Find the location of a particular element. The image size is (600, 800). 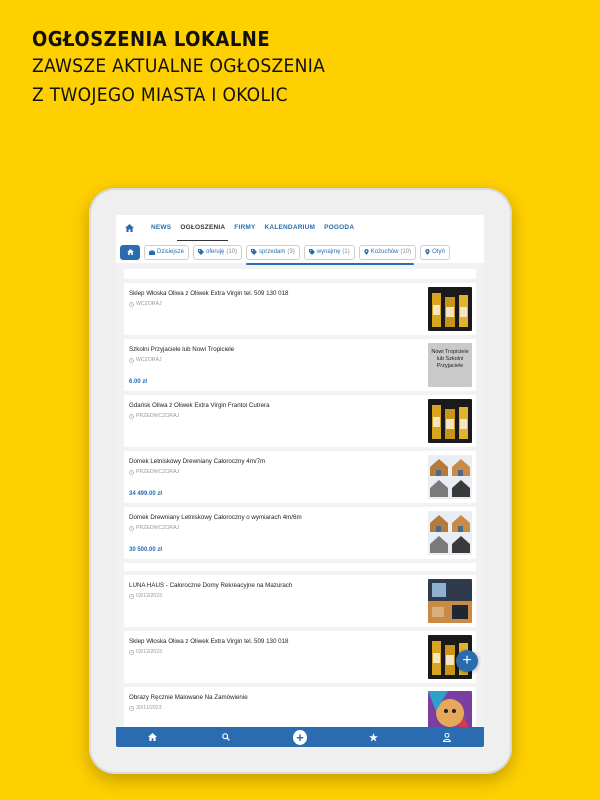

listing-title: Obrazy Ręcznie Malowane Na Zamówienie is located at coordinates (188, 697).